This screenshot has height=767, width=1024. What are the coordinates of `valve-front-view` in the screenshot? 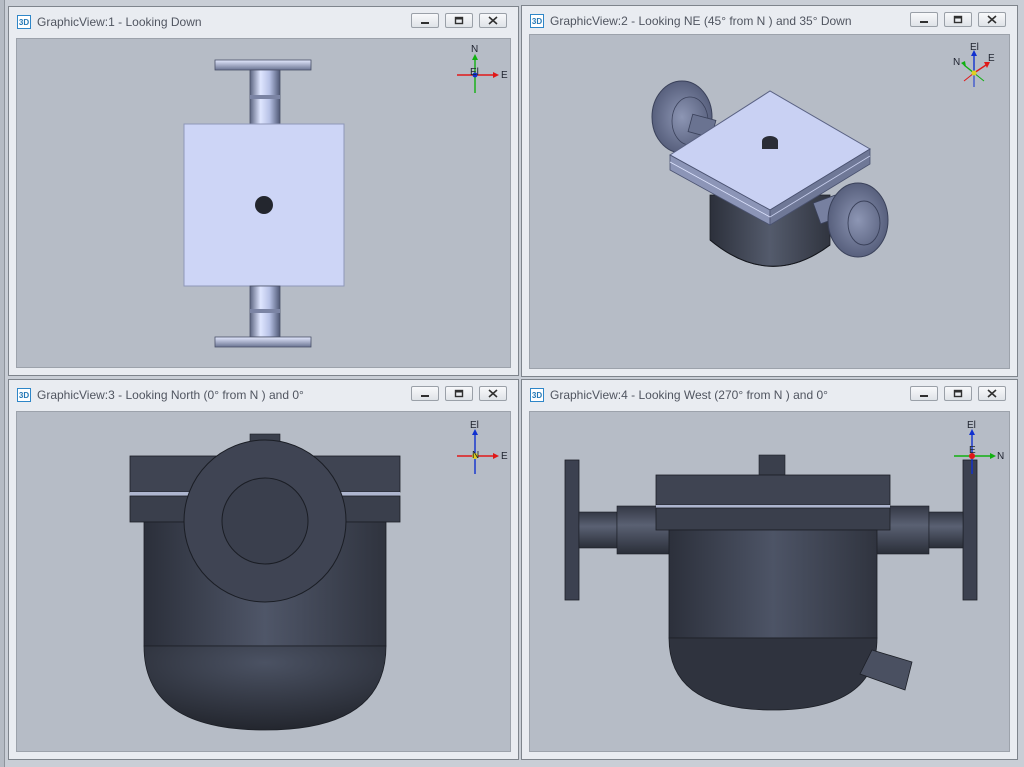 It's located at (265, 582).